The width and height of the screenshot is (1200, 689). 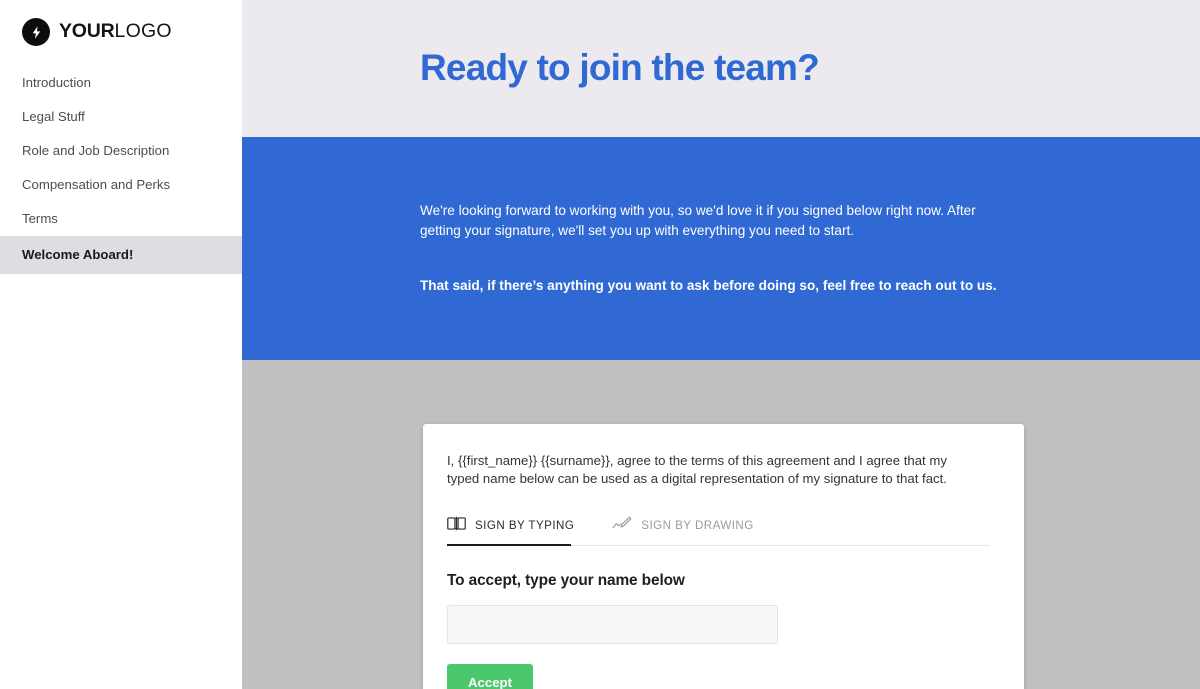 I want to click on logo-text-light: LOGO, so click(x=143, y=31).